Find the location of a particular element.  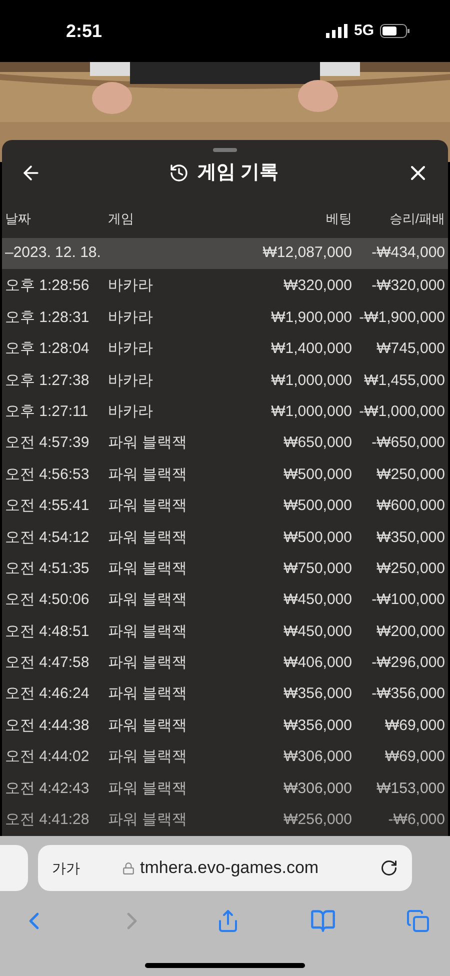

result-cell-text: -₩6,000 is located at coordinates (416, 820).